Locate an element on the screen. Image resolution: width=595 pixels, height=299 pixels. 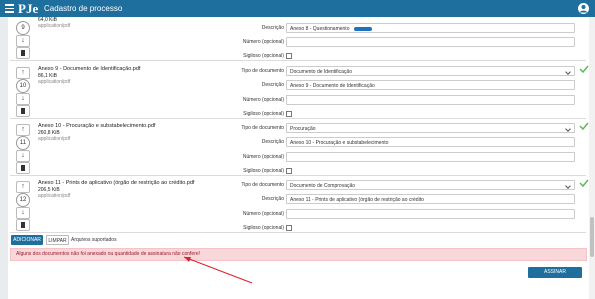
scrollbar is located at coordinates (592, 158).